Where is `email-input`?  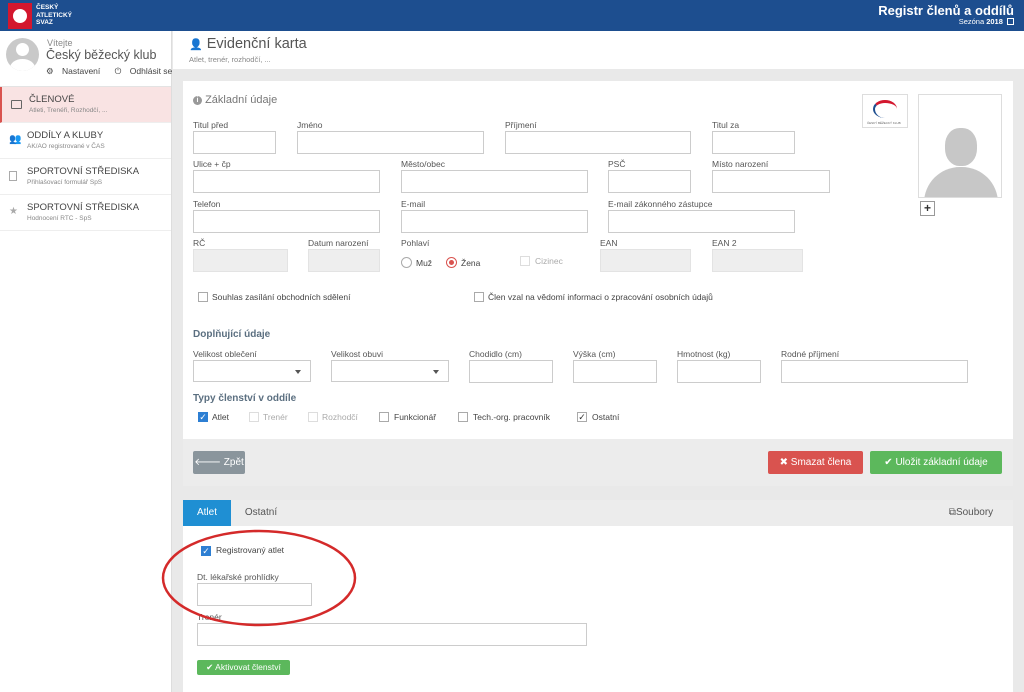
email-input is located at coordinates (494, 221).